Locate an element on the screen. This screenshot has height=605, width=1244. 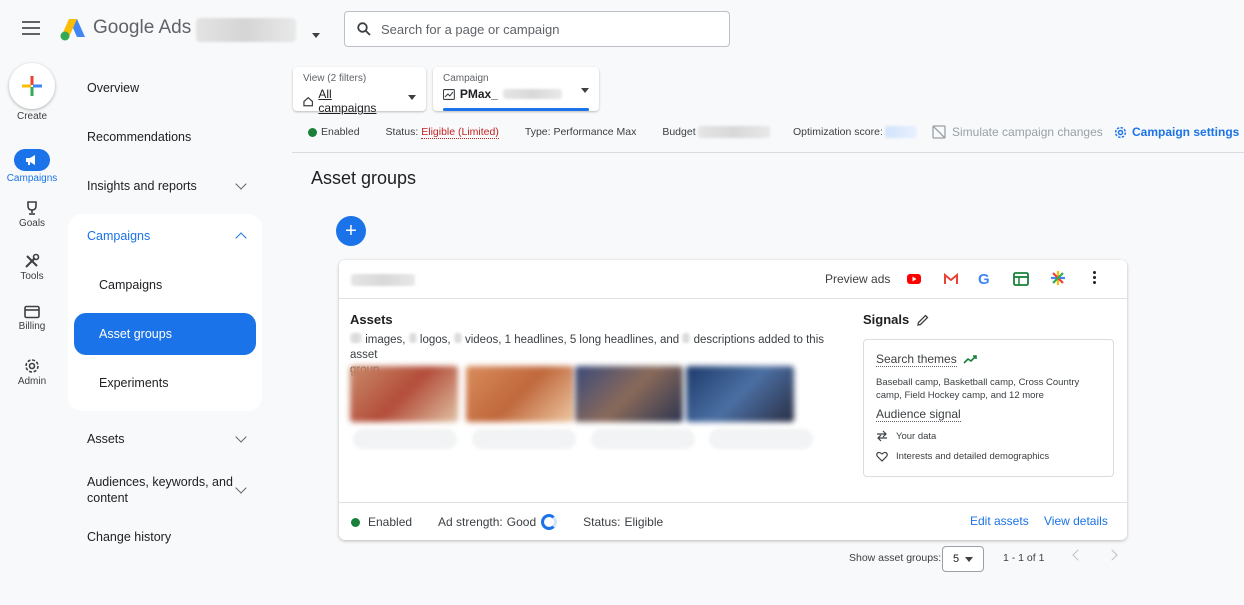
menu-icon is located at coordinates (31, 28).